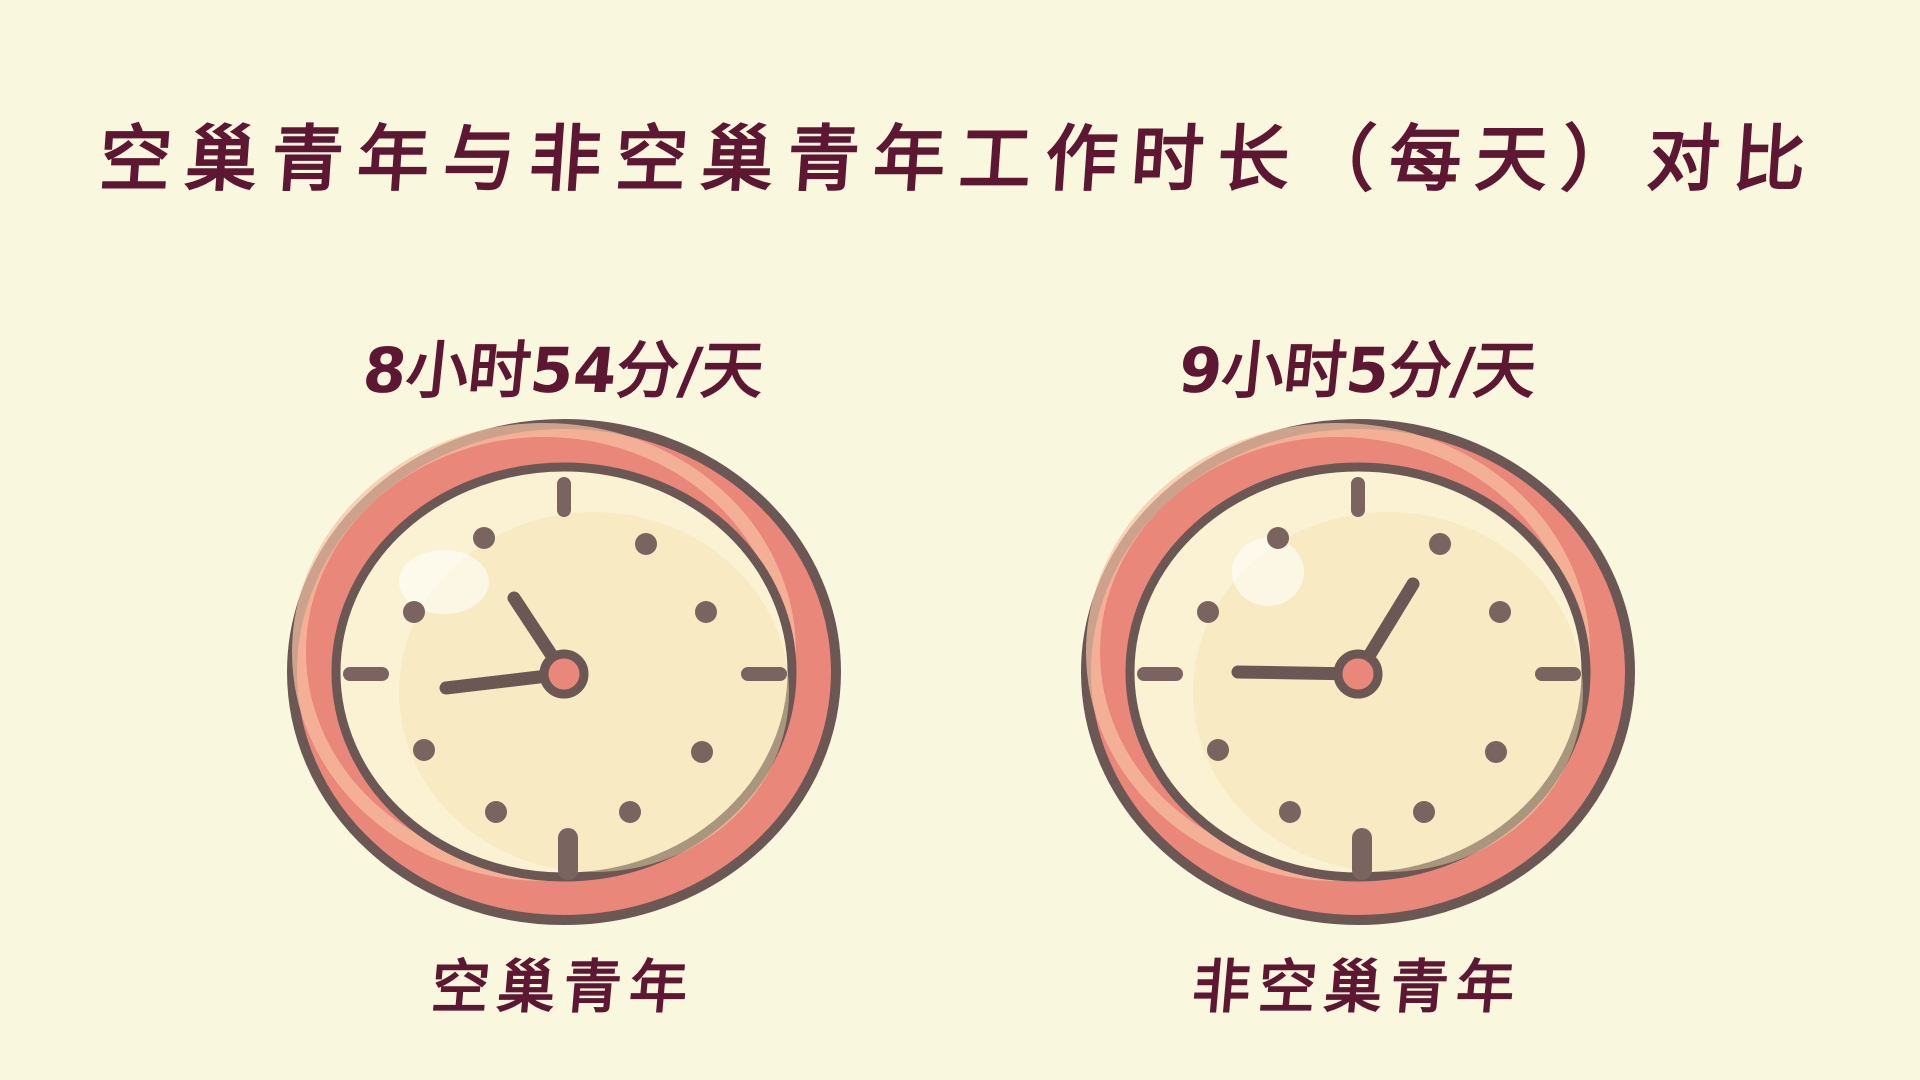 The height and width of the screenshot is (1080, 1920). What do you see at coordinates (563, 987) in the screenshot?
I see `empty-nest-label: 空巢青年` at bounding box center [563, 987].